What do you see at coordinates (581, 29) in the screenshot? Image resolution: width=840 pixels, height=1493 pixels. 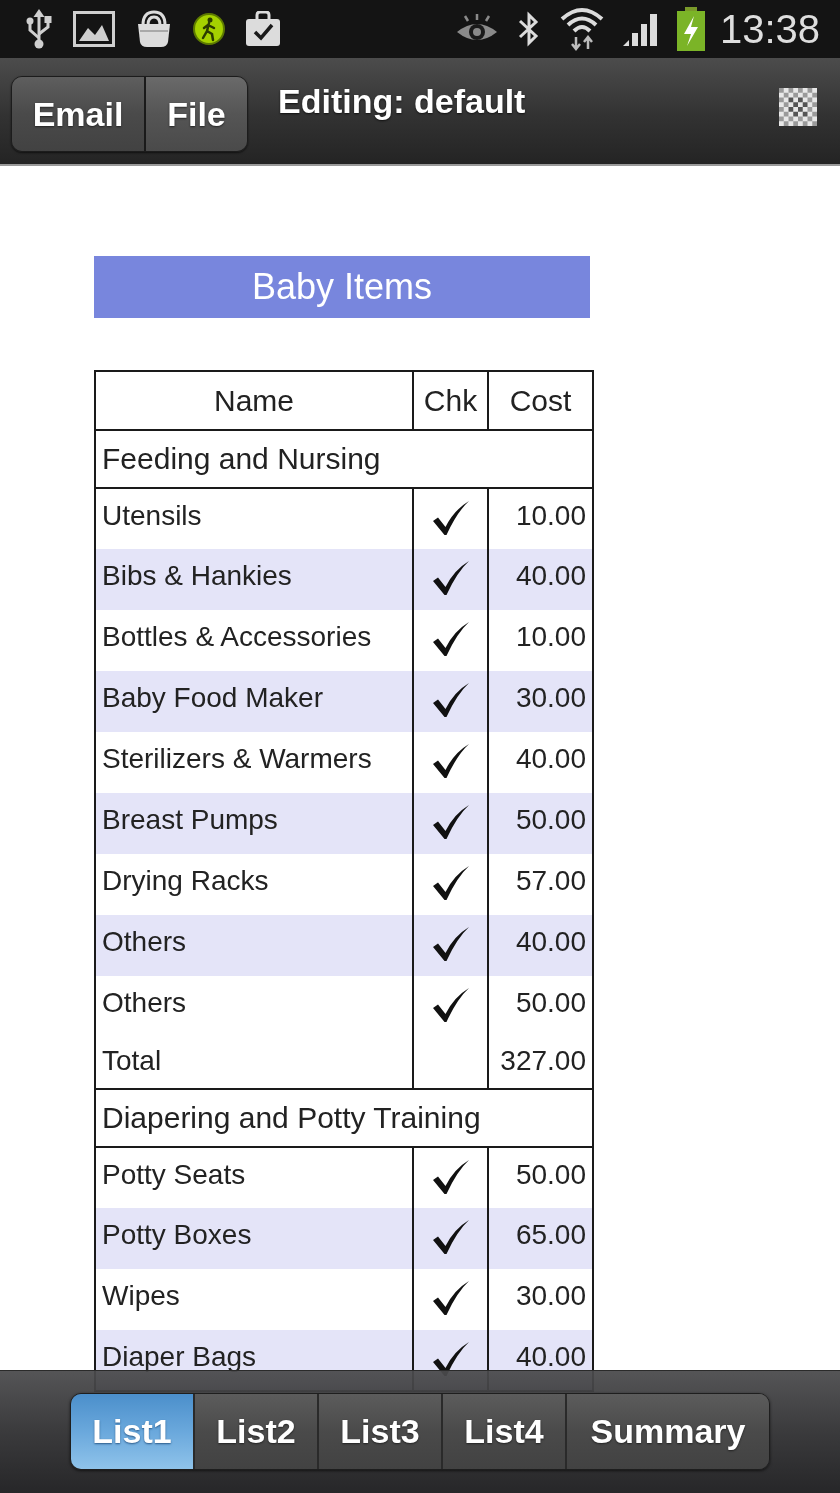 I see `wifi-icon` at bounding box center [581, 29].